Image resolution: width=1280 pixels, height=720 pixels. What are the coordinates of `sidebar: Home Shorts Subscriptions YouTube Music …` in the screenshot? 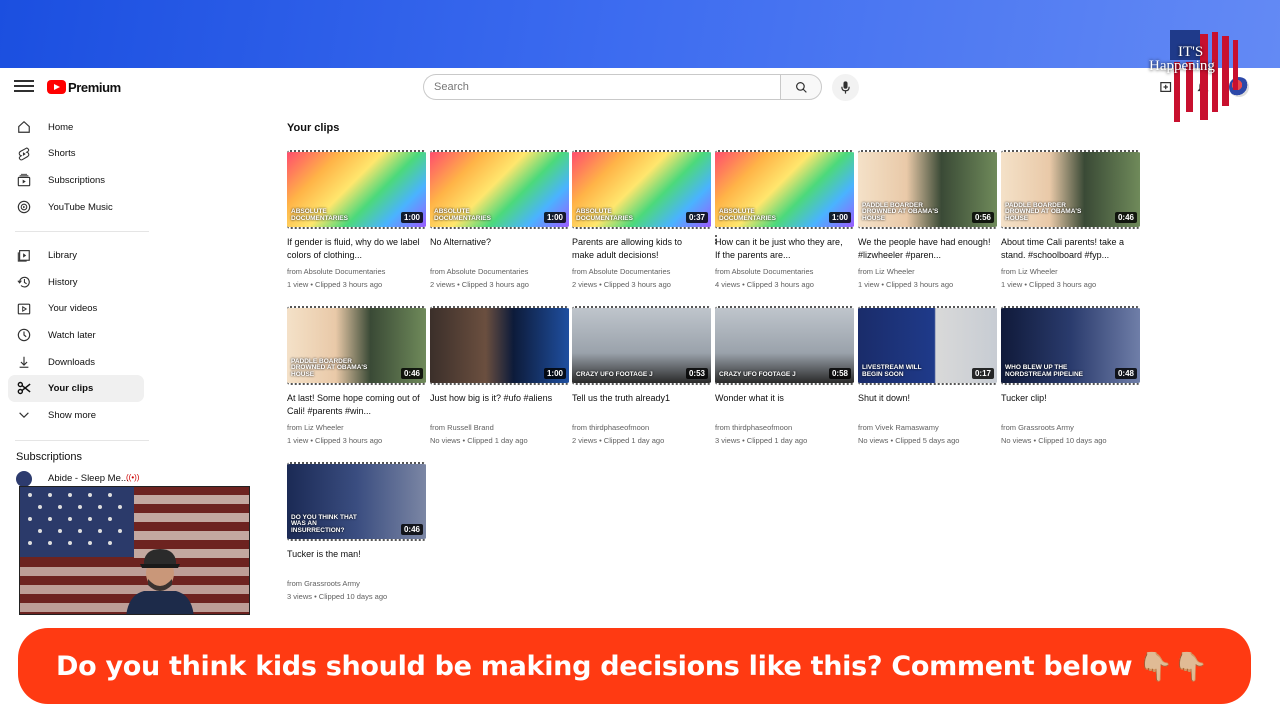 It's located at (75, 301).